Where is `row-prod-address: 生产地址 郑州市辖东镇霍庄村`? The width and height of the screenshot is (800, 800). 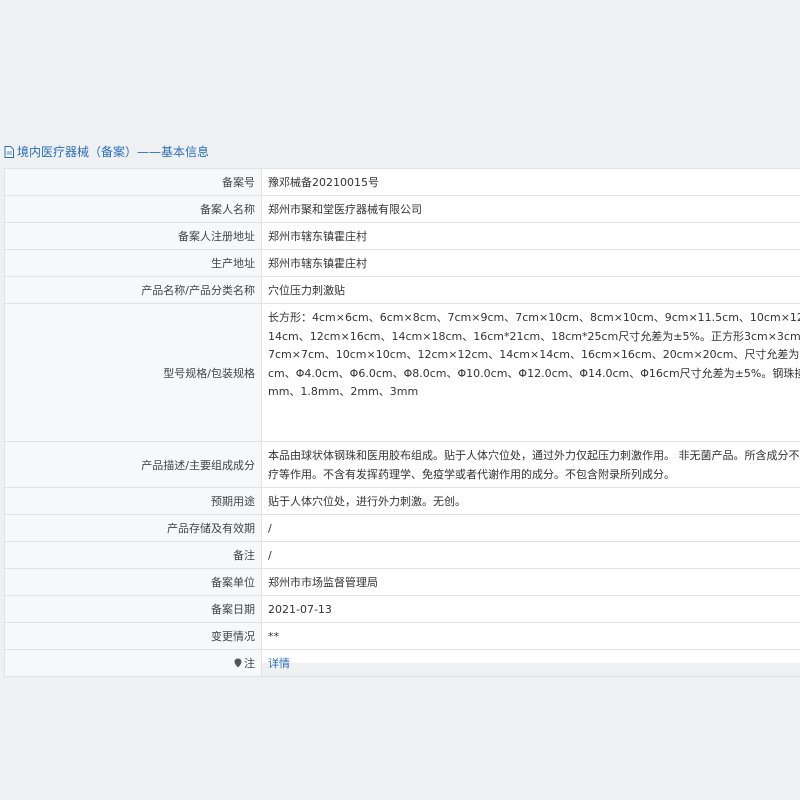
row-prod-address: 生产地址 郑州市辖东镇霍庄村 is located at coordinates (402, 263).